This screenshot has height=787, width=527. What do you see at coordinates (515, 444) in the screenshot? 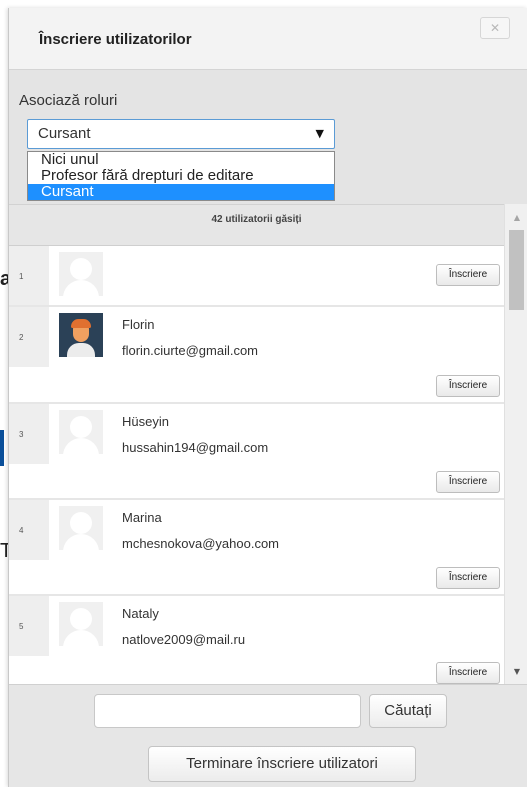
I see `list-scrollbar: ▲ ▼` at bounding box center [515, 444].